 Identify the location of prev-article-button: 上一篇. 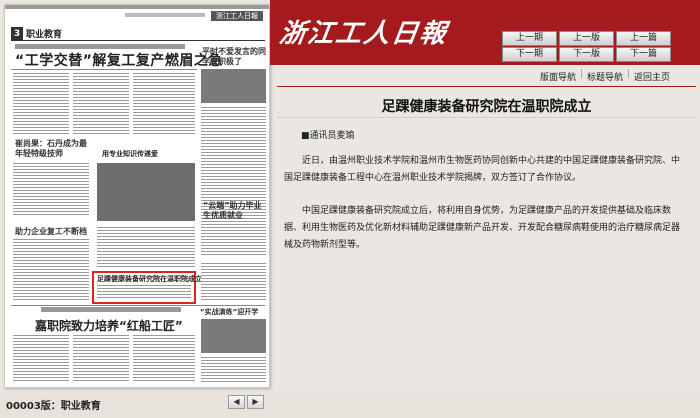
(643, 38).